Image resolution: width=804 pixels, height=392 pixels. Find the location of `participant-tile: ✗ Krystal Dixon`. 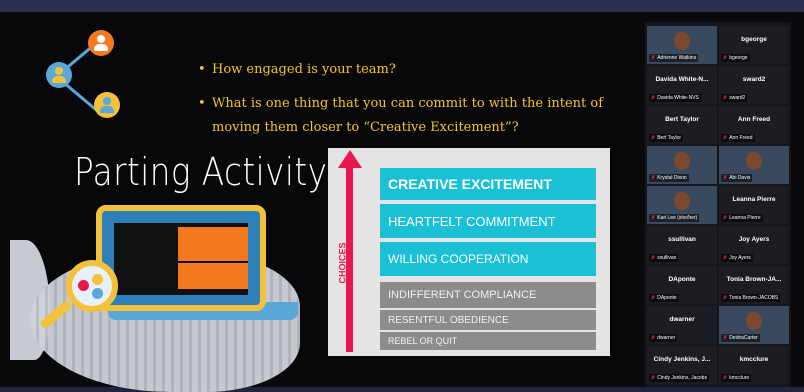

participant-tile: ✗ Krystal Dixon is located at coordinates (682, 165).